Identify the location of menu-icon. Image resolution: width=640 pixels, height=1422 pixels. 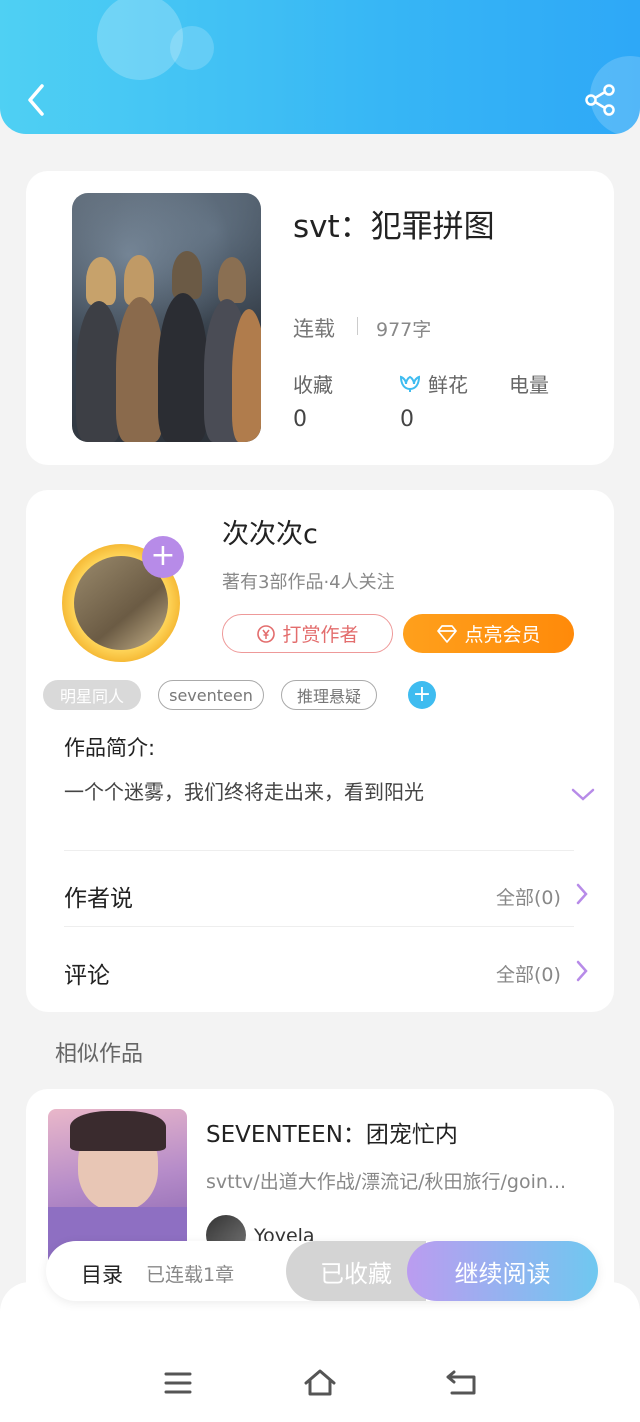
(178, 1383).